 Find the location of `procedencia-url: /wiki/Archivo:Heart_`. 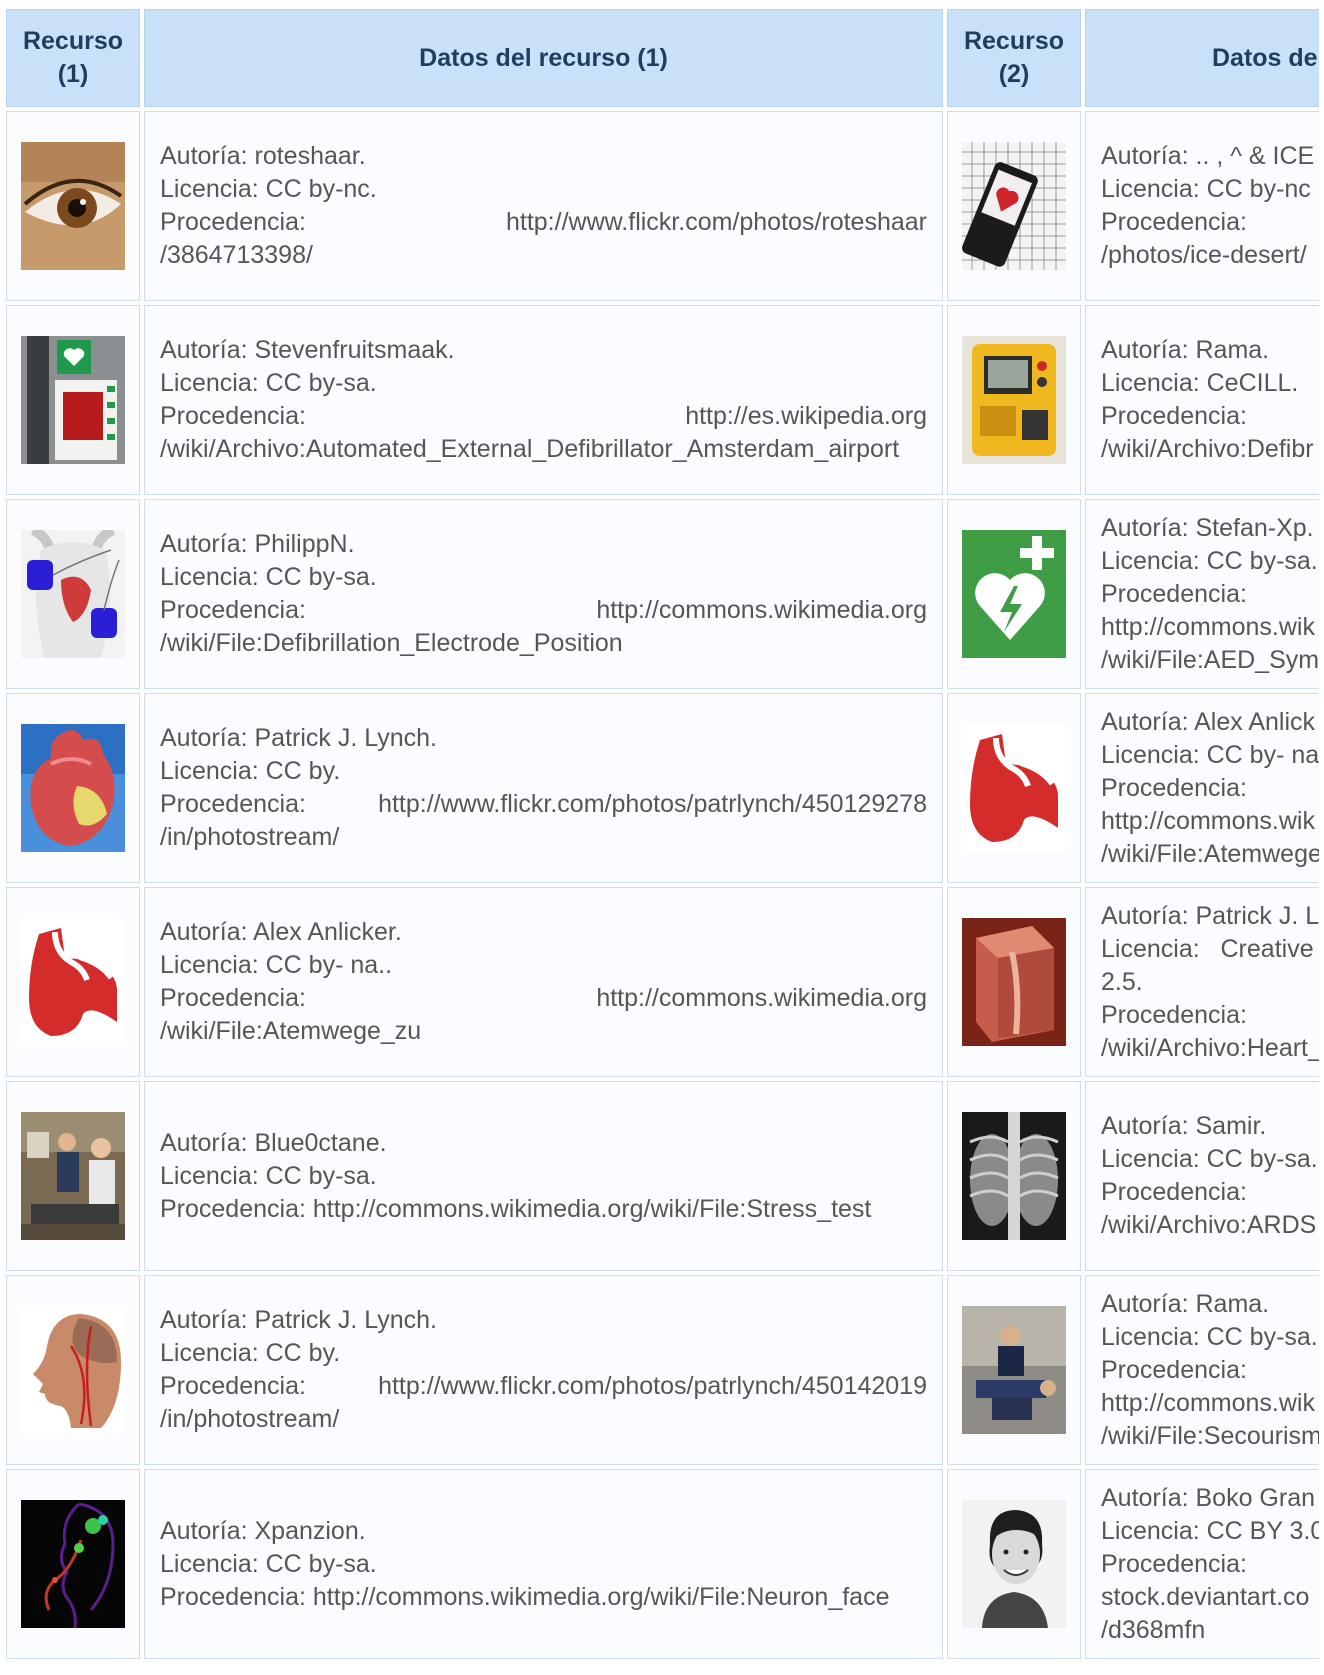

procedencia-url: /wiki/Archivo:Heart_ is located at coordinates (1210, 1048).